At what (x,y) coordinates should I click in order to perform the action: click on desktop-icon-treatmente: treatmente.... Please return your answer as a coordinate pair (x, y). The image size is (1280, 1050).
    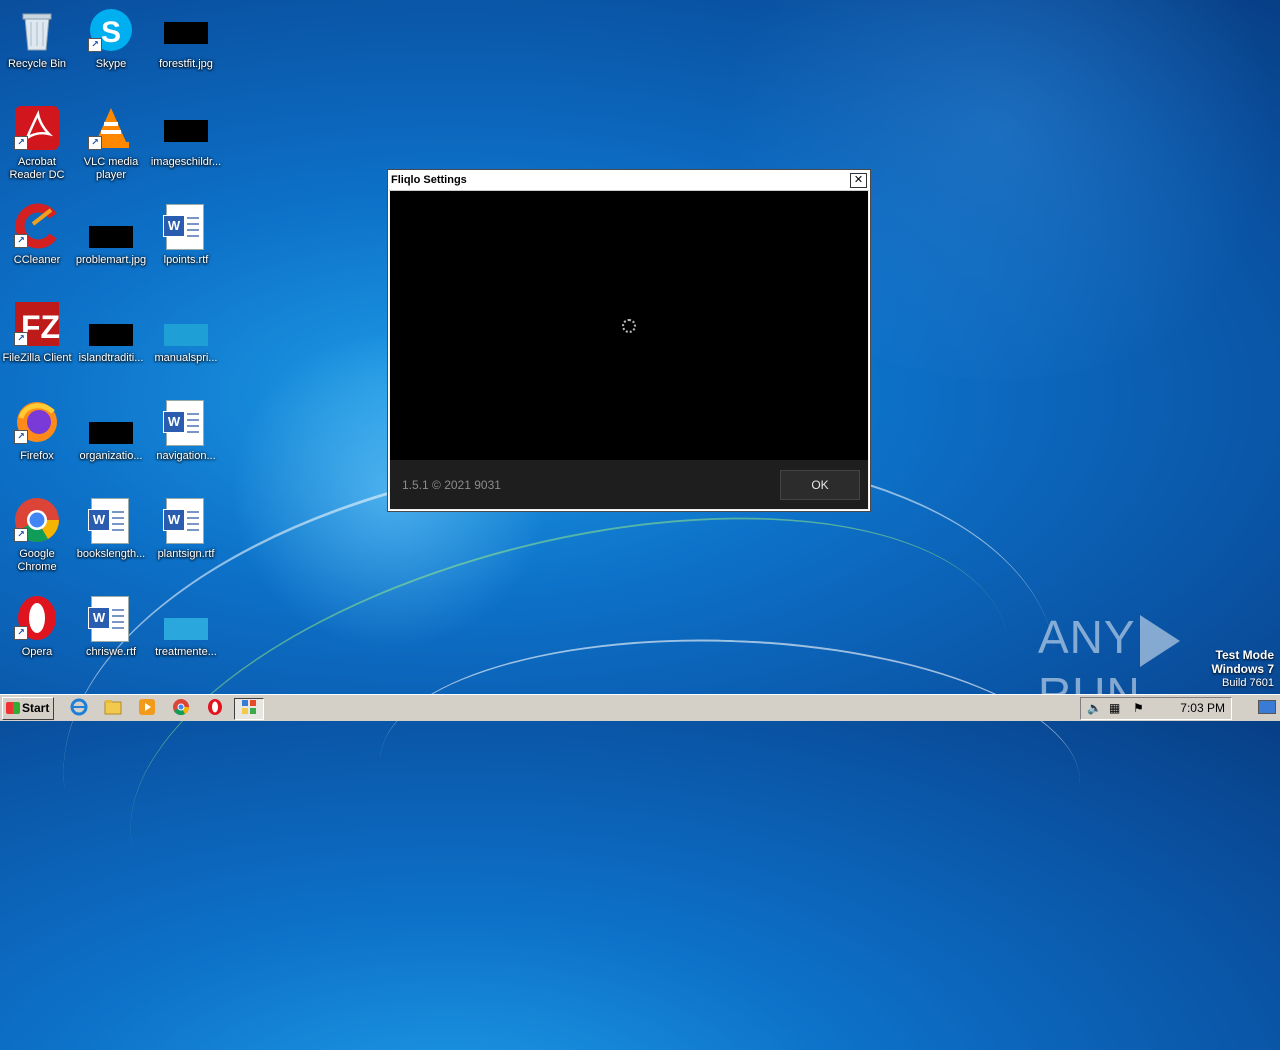
    Looking at the image, I should click on (186, 626).